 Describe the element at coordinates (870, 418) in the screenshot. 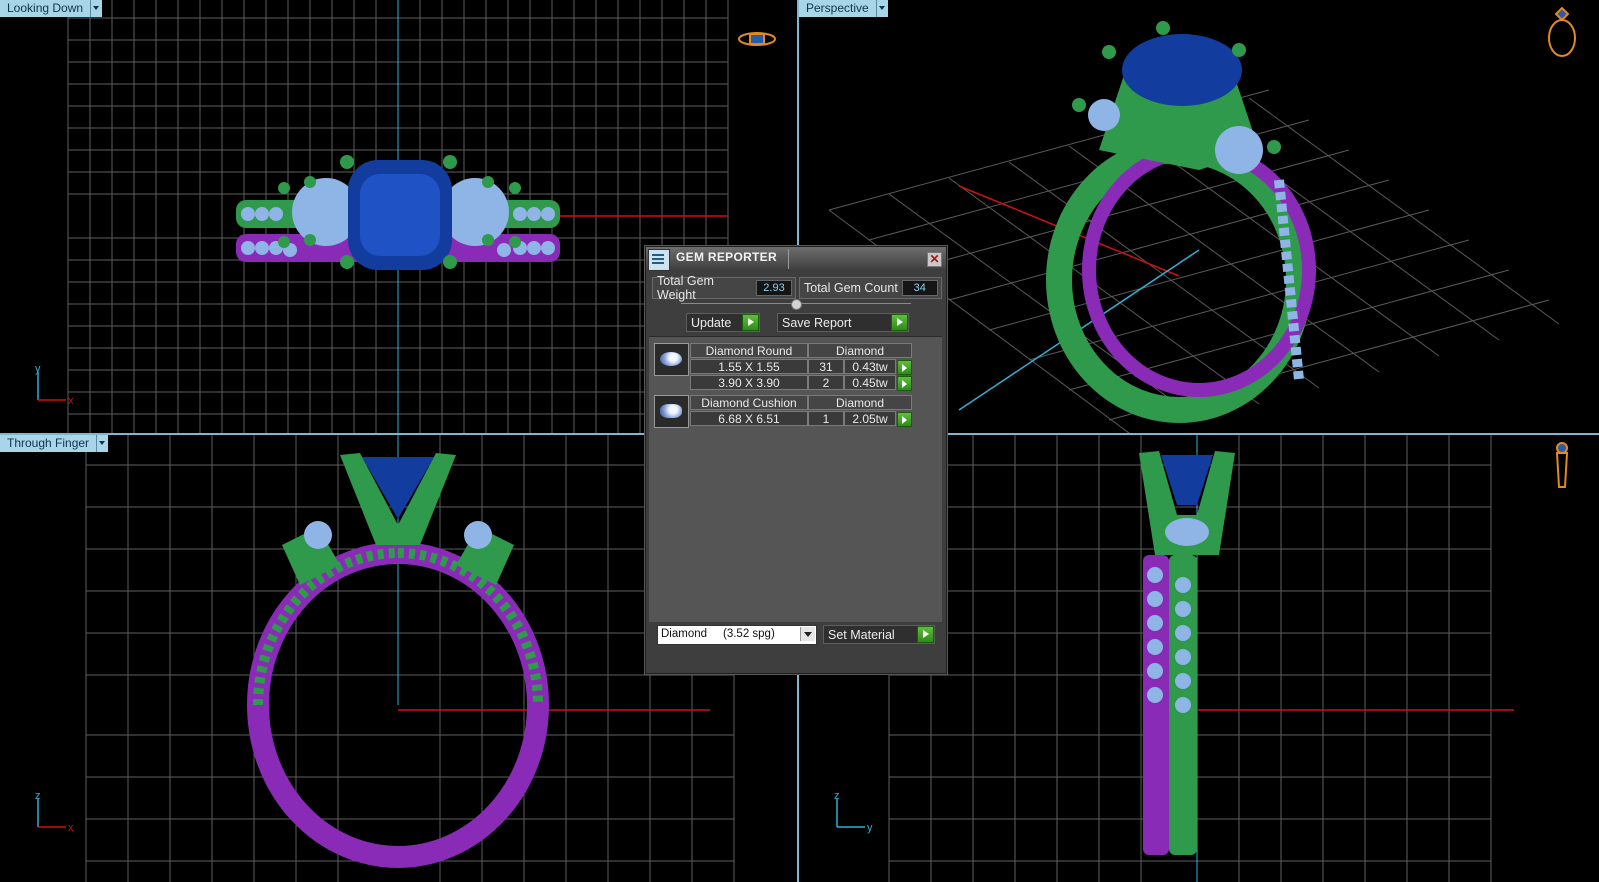

I see `gem-weight: 2.05tw` at that location.